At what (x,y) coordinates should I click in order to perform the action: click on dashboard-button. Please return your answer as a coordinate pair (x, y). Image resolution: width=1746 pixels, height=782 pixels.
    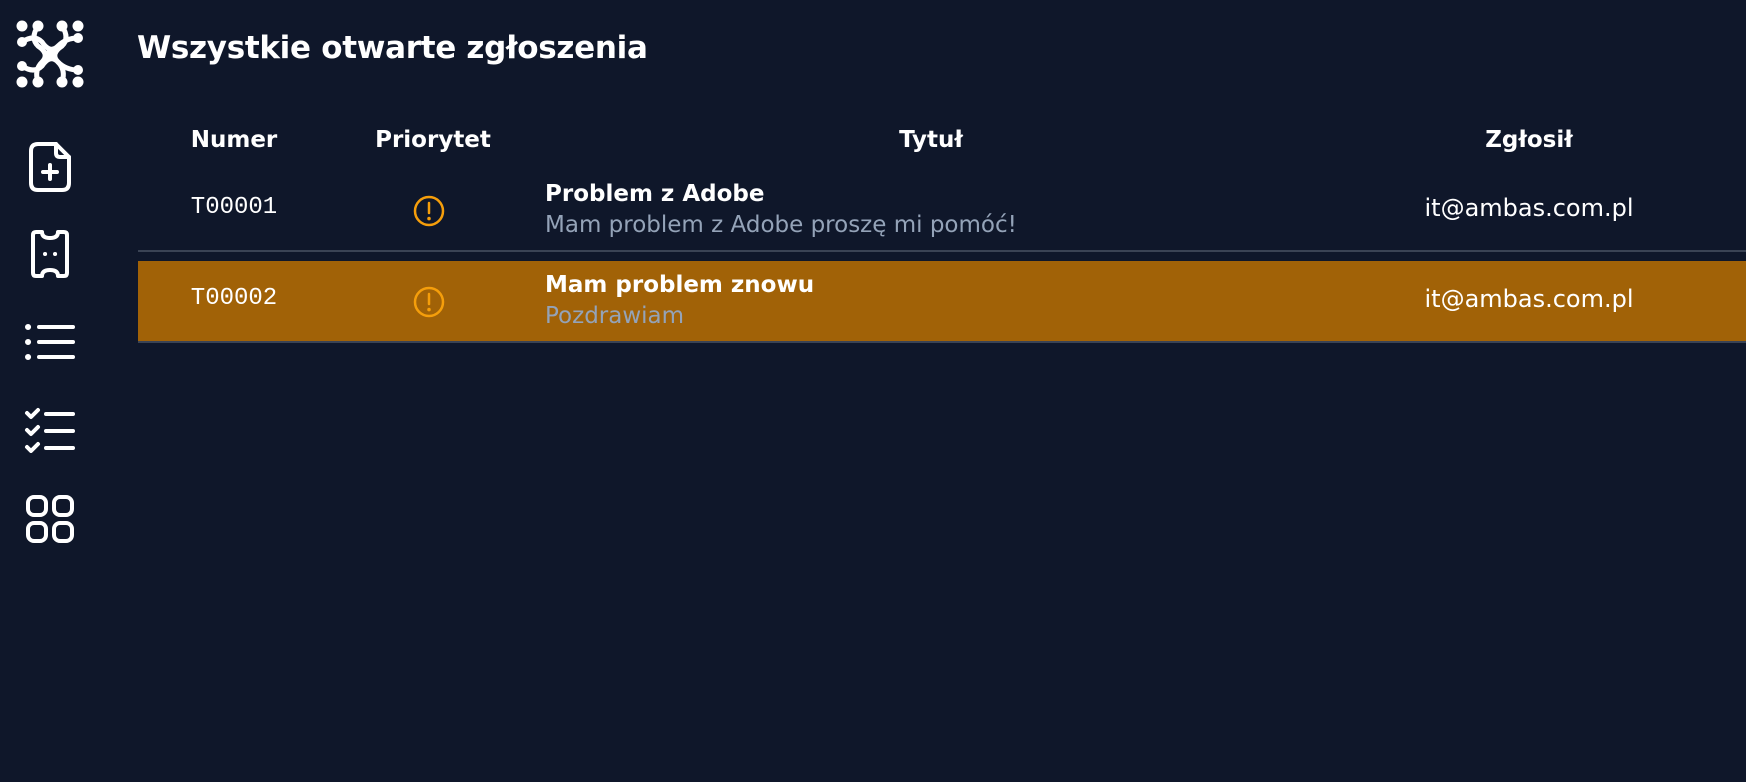
    Looking at the image, I should click on (50, 519).